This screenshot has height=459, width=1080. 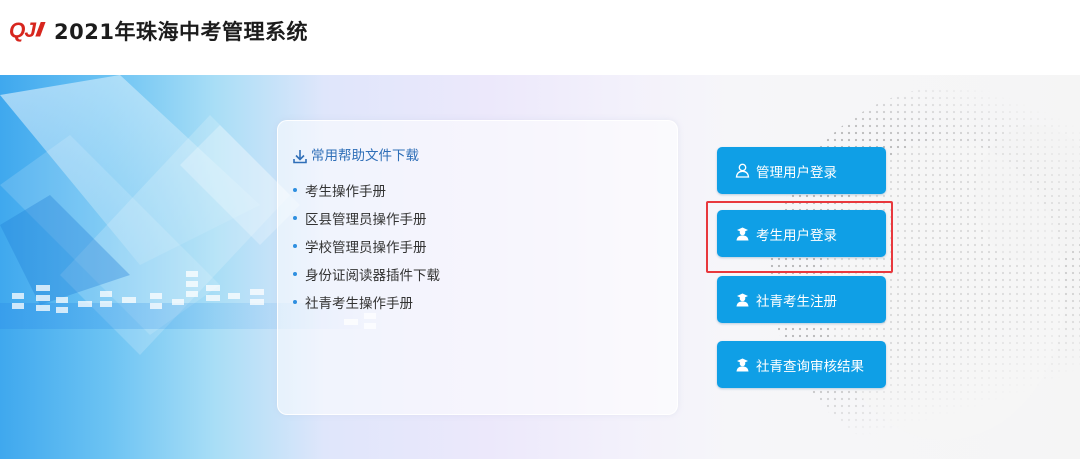 What do you see at coordinates (181, 32) in the screenshot?
I see `page-title: 2021年珠海中考管理系统` at bounding box center [181, 32].